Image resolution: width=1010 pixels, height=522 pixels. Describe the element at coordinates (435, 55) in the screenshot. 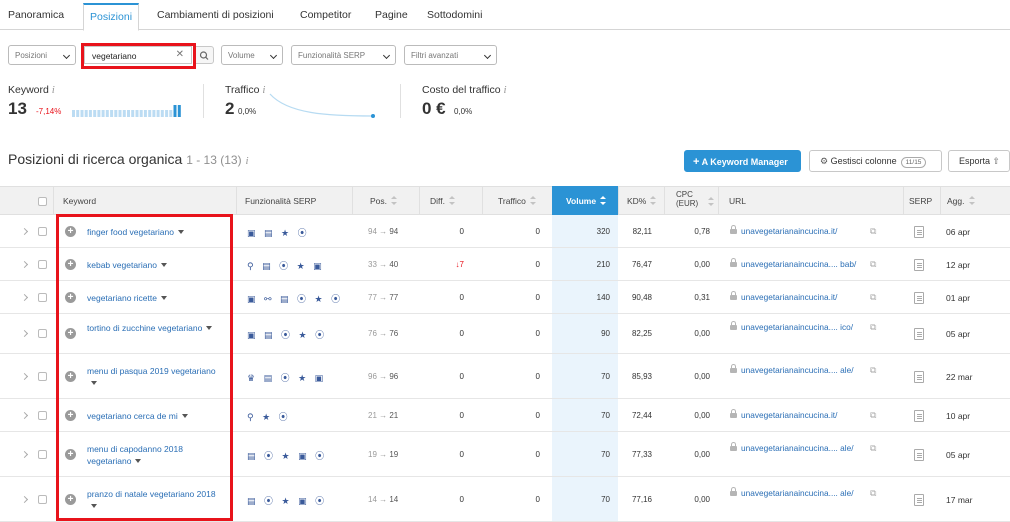

I see `advanced-filters-label: Filtri avanzati` at that location.